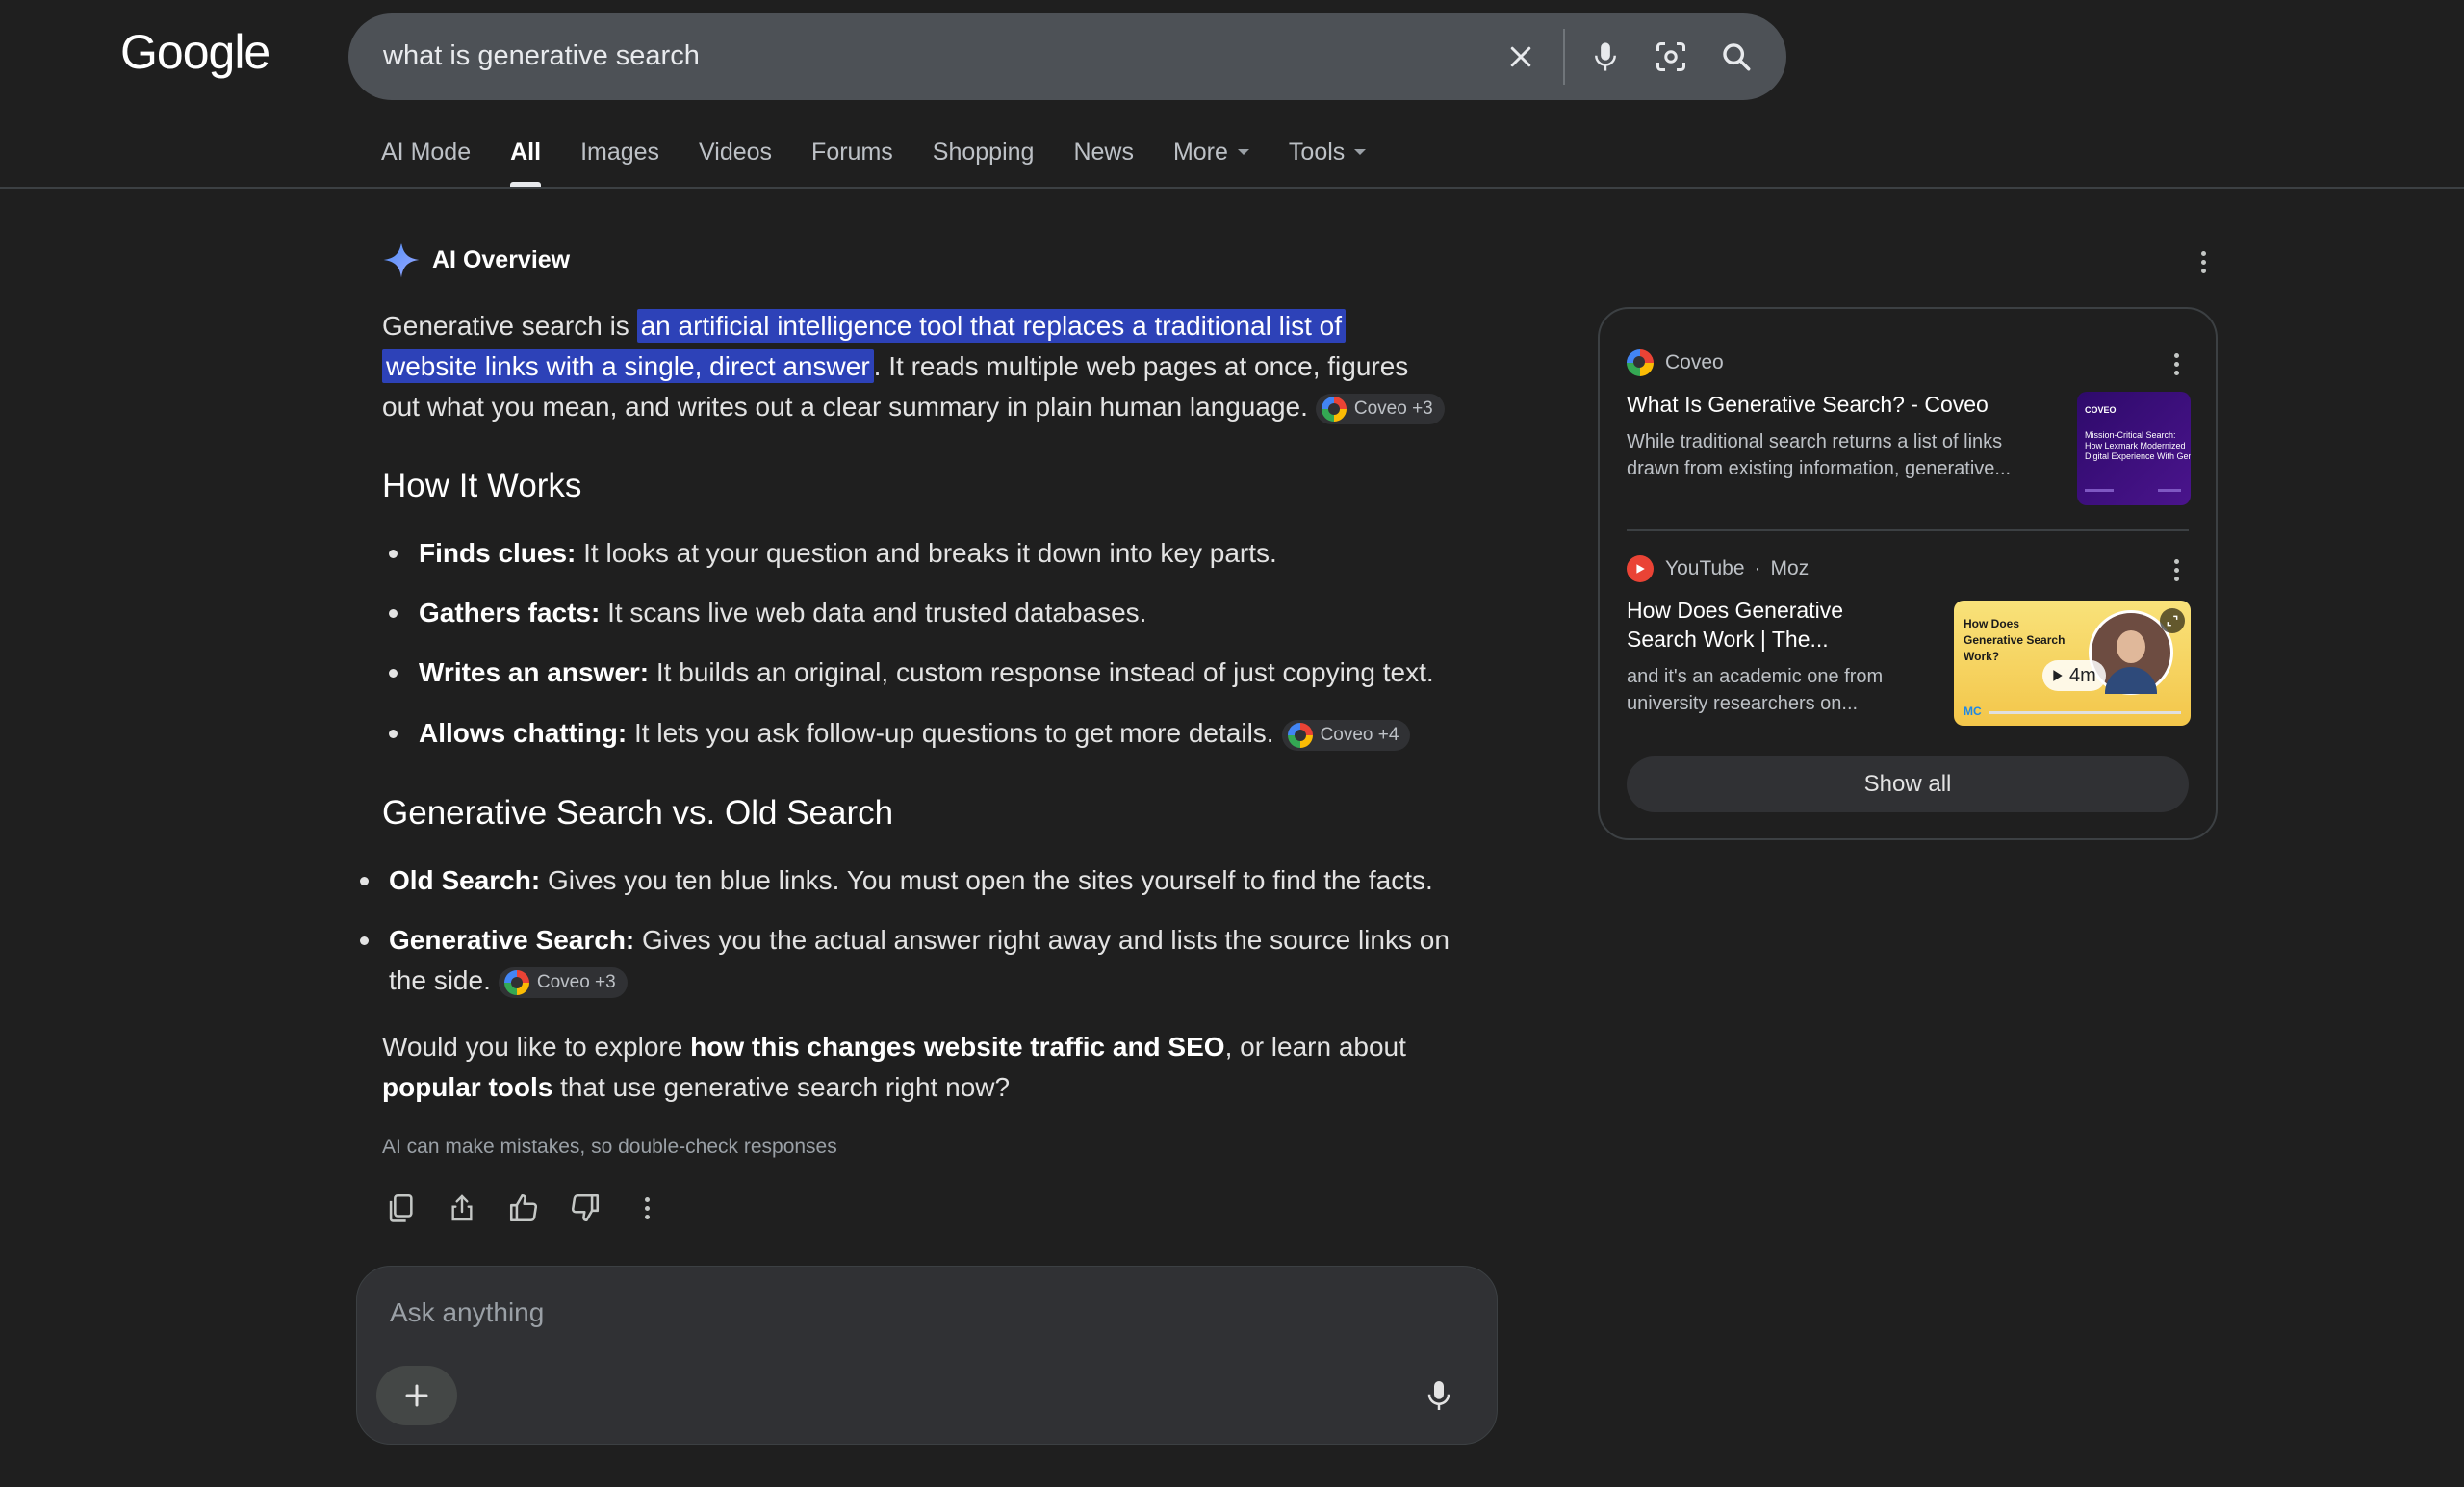  I want to click on add-button, so click(416, 1395).